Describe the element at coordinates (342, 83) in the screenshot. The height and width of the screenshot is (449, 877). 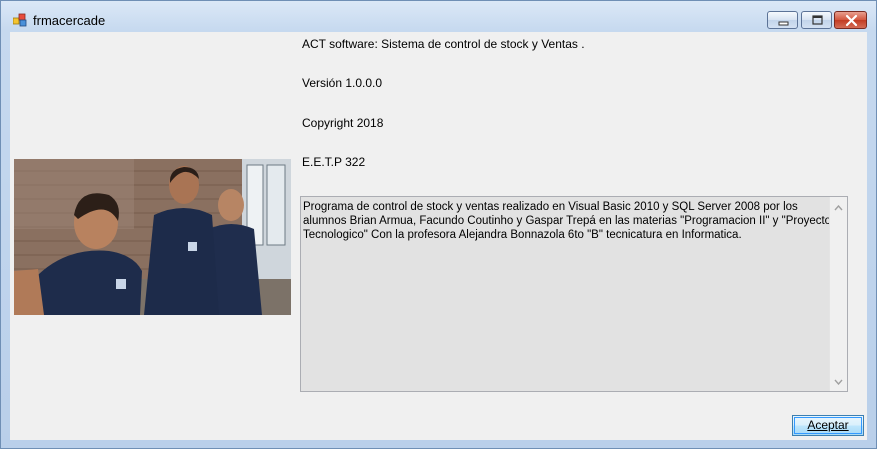
I see `version-label: Versión 1.0.0.0` at that location.